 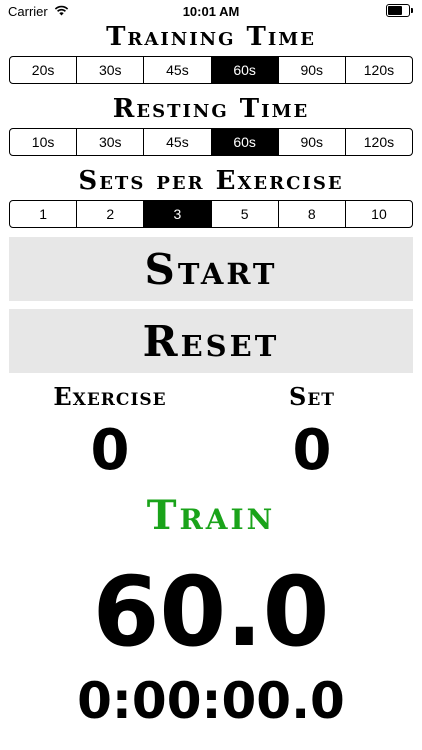 I want to click on training-time-option-90s: 90s, so click(x=311, y=70).